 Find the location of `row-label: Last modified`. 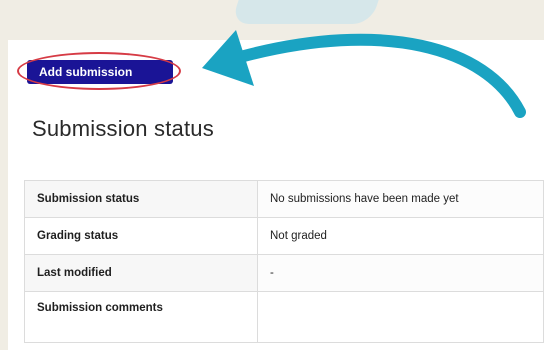

row-label: Last modified is located at coordinates (141, 273).